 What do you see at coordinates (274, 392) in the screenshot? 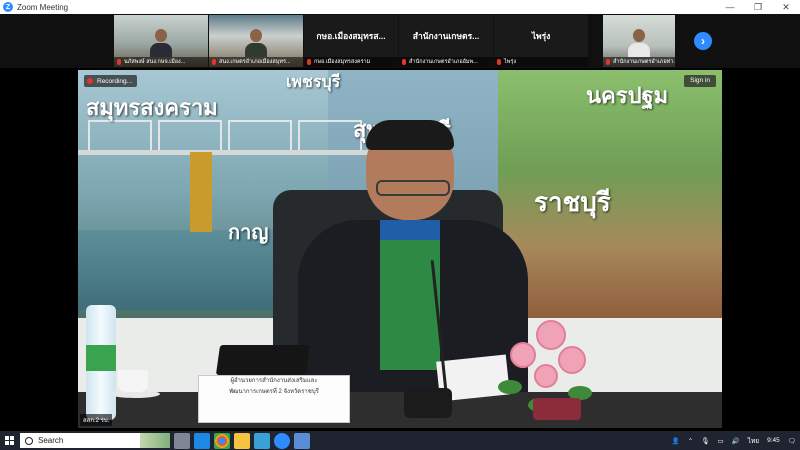
I see `nameplate-line: พัฒนาการเกษตรที่ 2 จังหวัดราชบุรี` at bounding box center [274, 392].